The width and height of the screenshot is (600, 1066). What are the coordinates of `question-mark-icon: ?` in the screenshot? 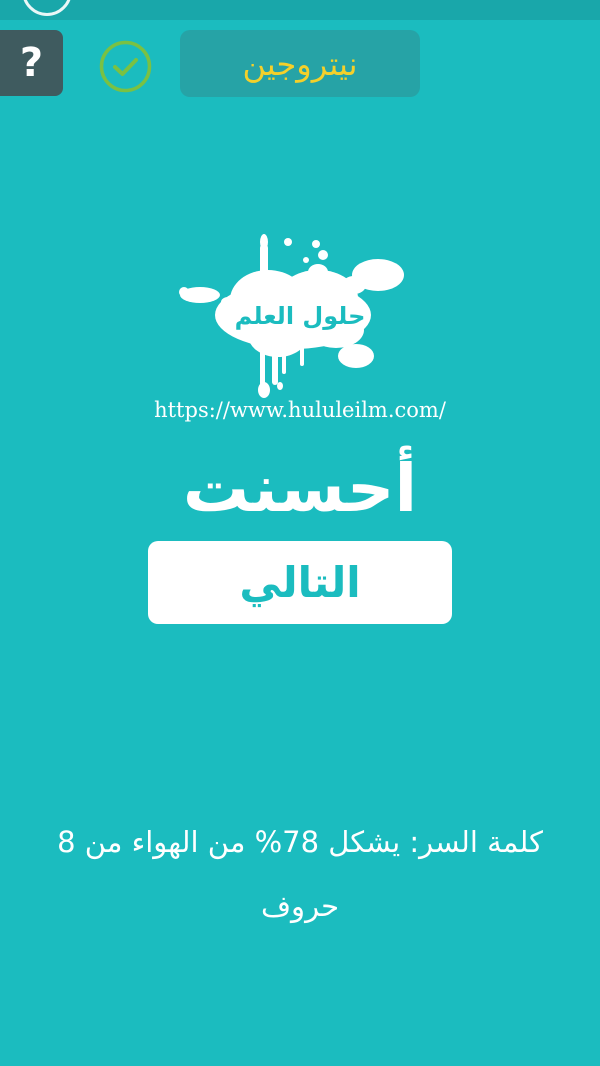 It's located at (31, 63).